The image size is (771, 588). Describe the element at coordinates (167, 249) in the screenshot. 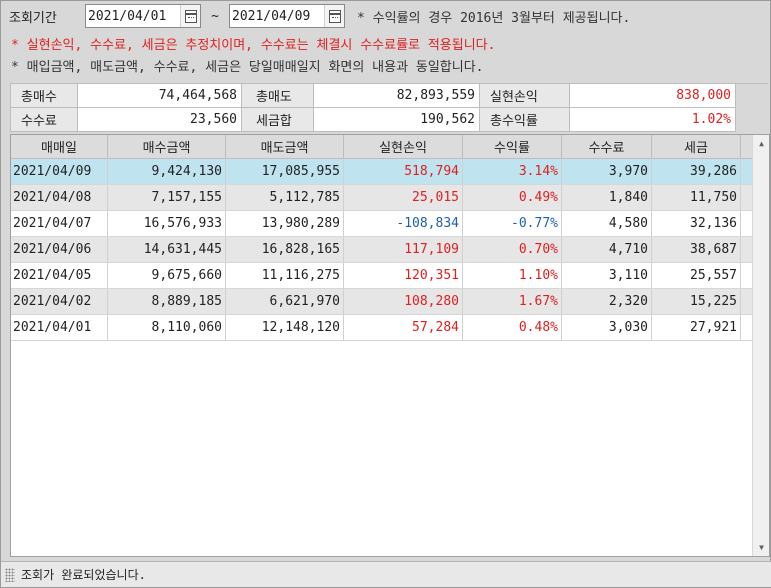

I see `cell-buy-amount: 14,631,445` at that location.